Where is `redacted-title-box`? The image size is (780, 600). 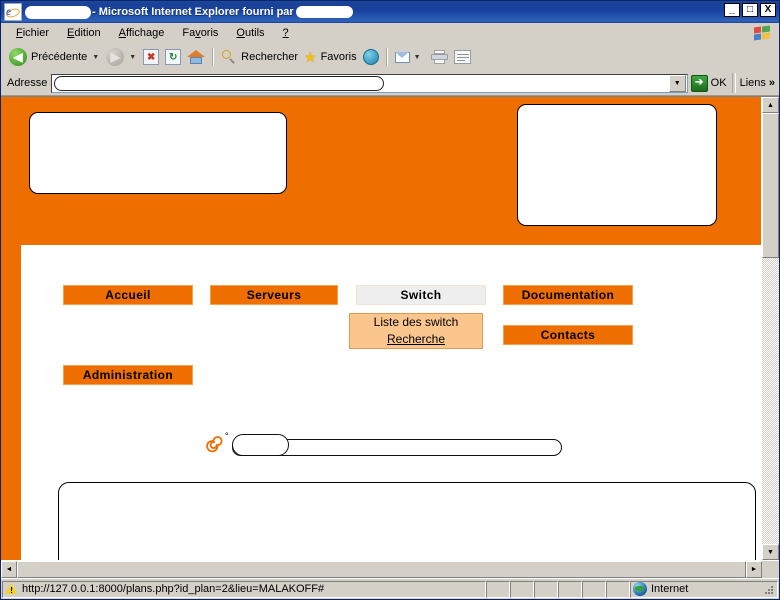 redacted-title-box is located at coordinates (260, 445).